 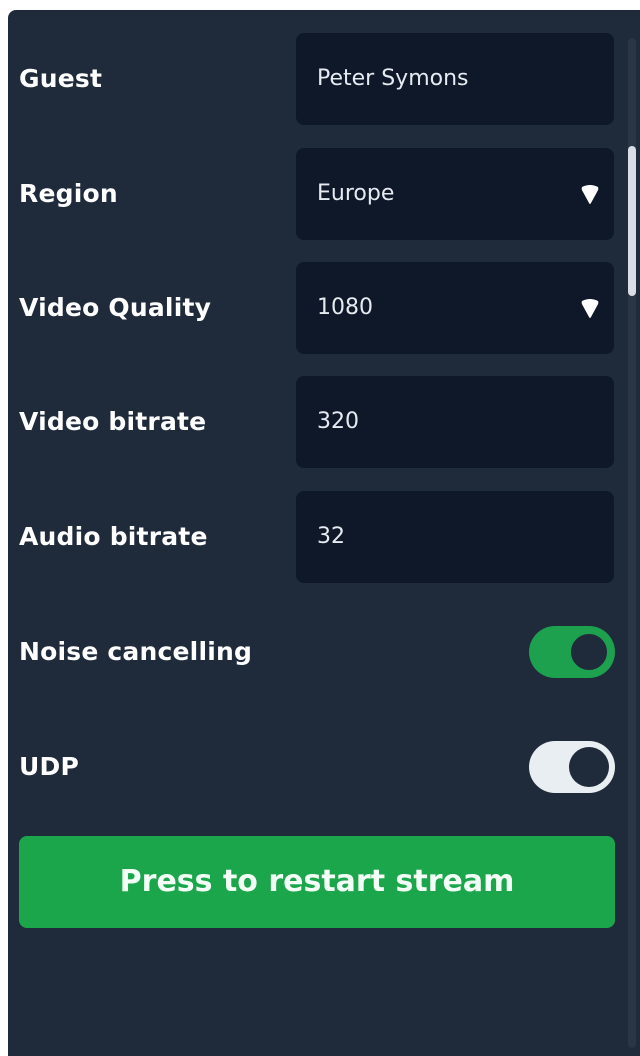 I want to click on guest-value: Peter Symons, so click(x=393, y=78).